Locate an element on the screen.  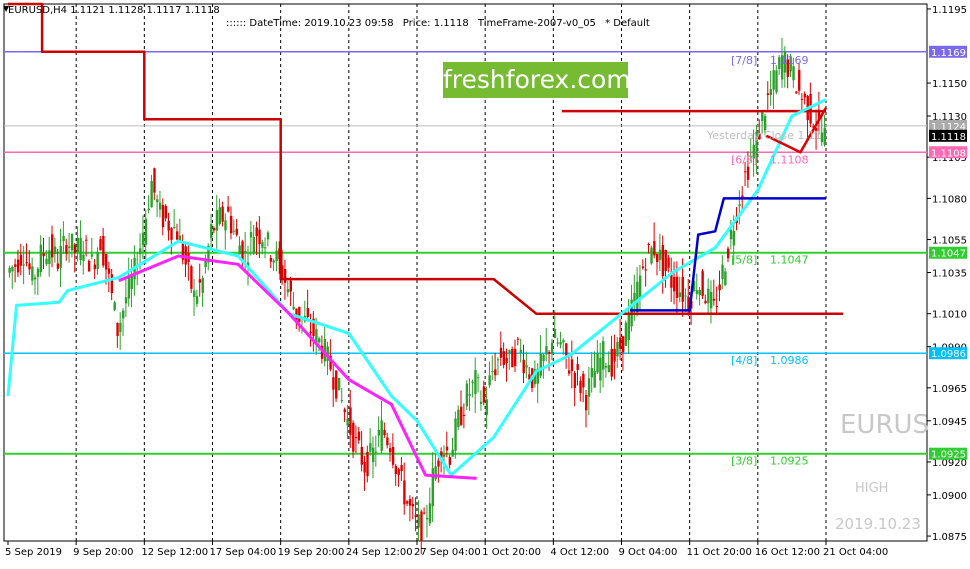
y-tick-label: 1.1055 is located at coordinates (949, 241).